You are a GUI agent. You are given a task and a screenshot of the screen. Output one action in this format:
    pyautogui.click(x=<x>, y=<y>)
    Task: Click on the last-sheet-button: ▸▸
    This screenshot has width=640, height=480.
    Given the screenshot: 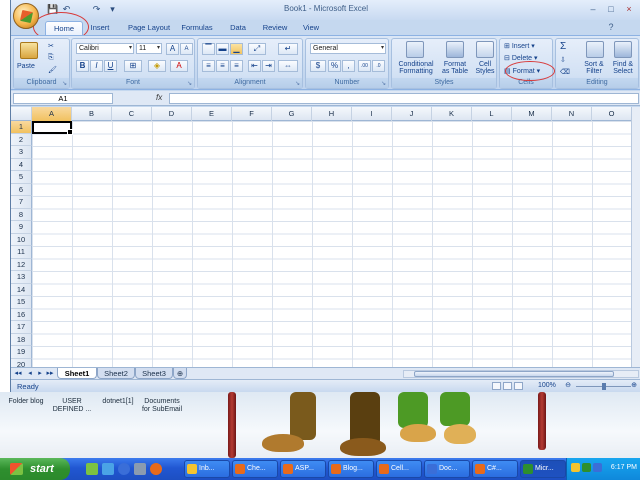 What is the action you would take?
    pyautogui.click(x=50, y=374)
    